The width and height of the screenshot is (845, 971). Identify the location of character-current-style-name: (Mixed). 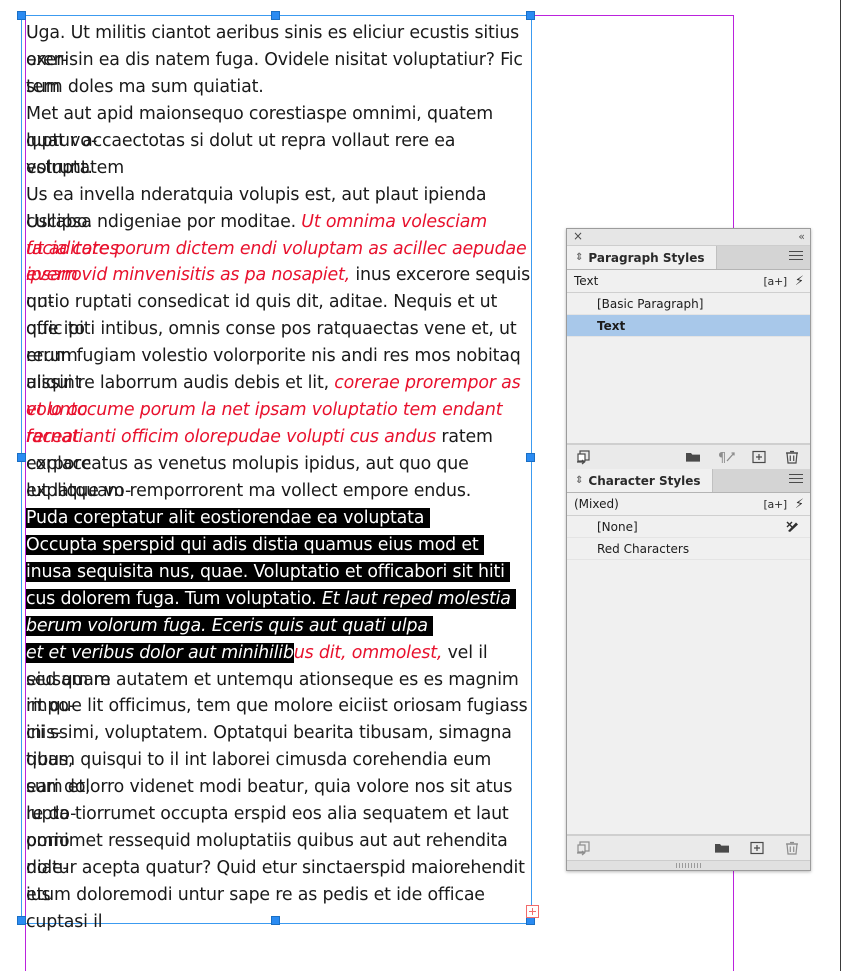
(596, 504).